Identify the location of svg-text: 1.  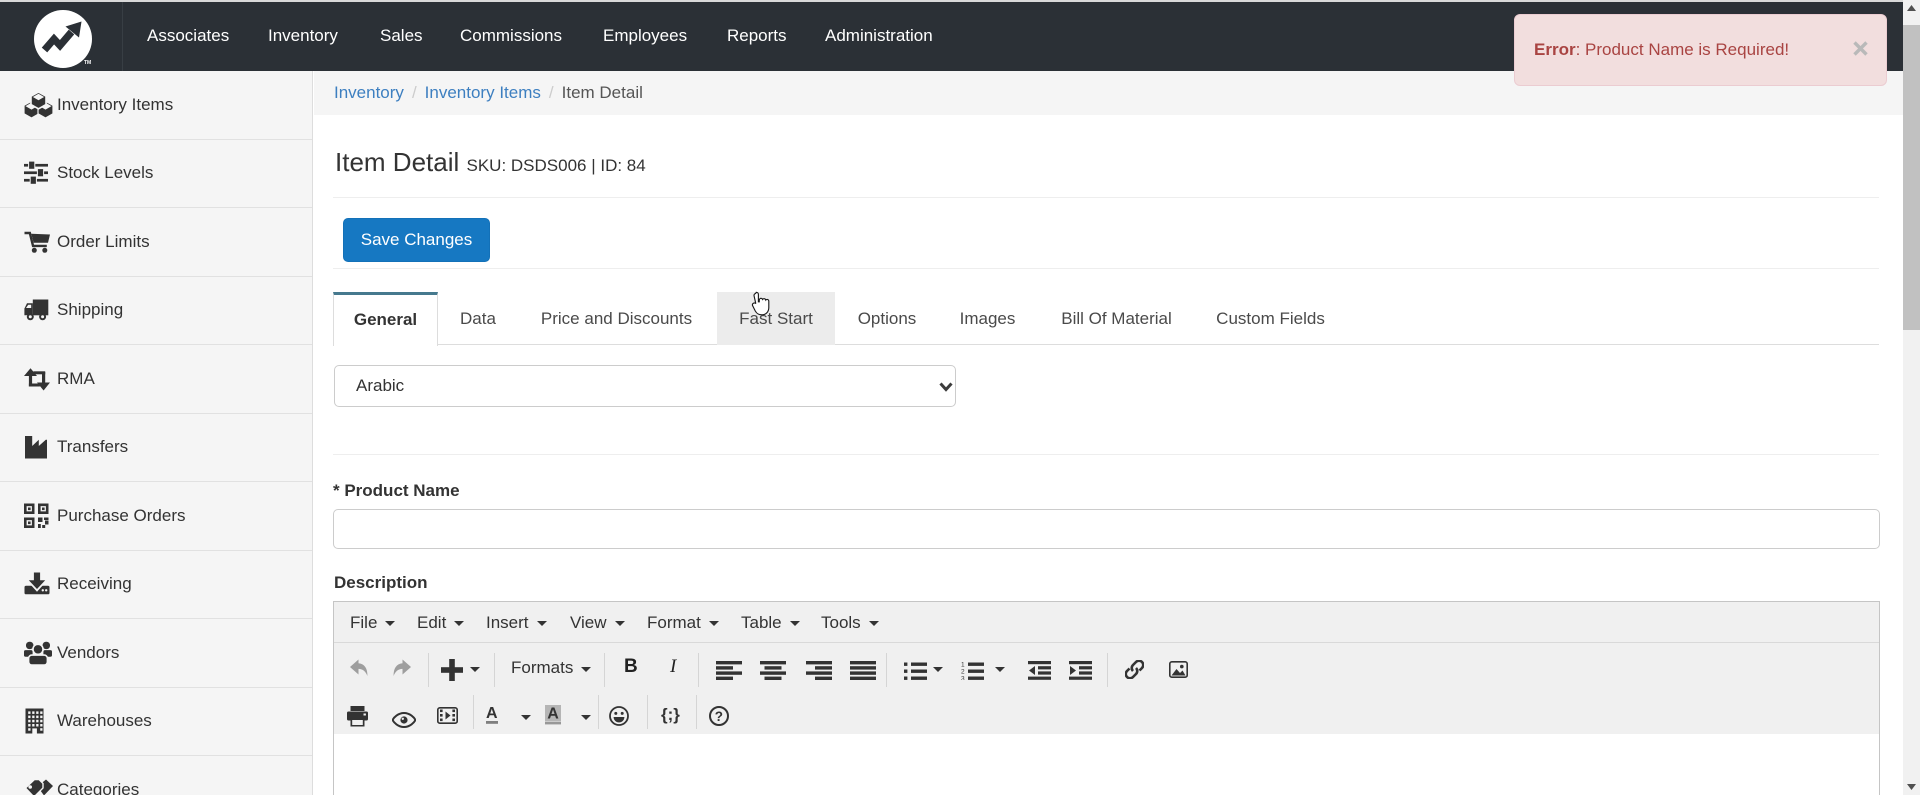
(963, 665).